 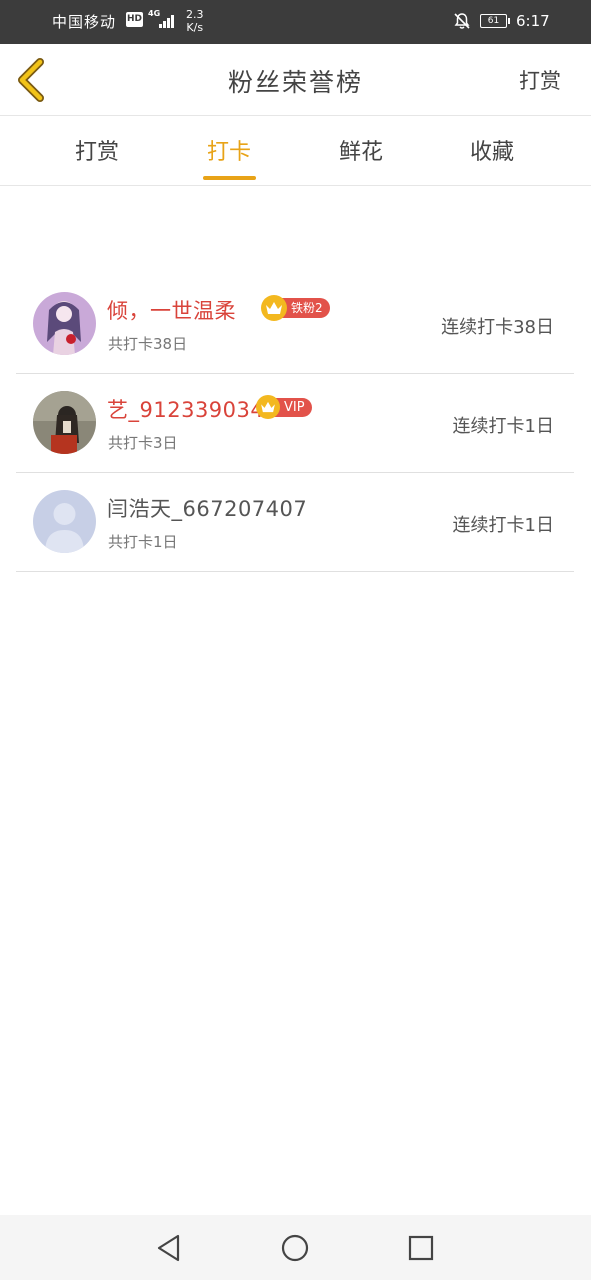 I want to click on page-title: 粉丝荣誉榜, so click(x=295, y=82).